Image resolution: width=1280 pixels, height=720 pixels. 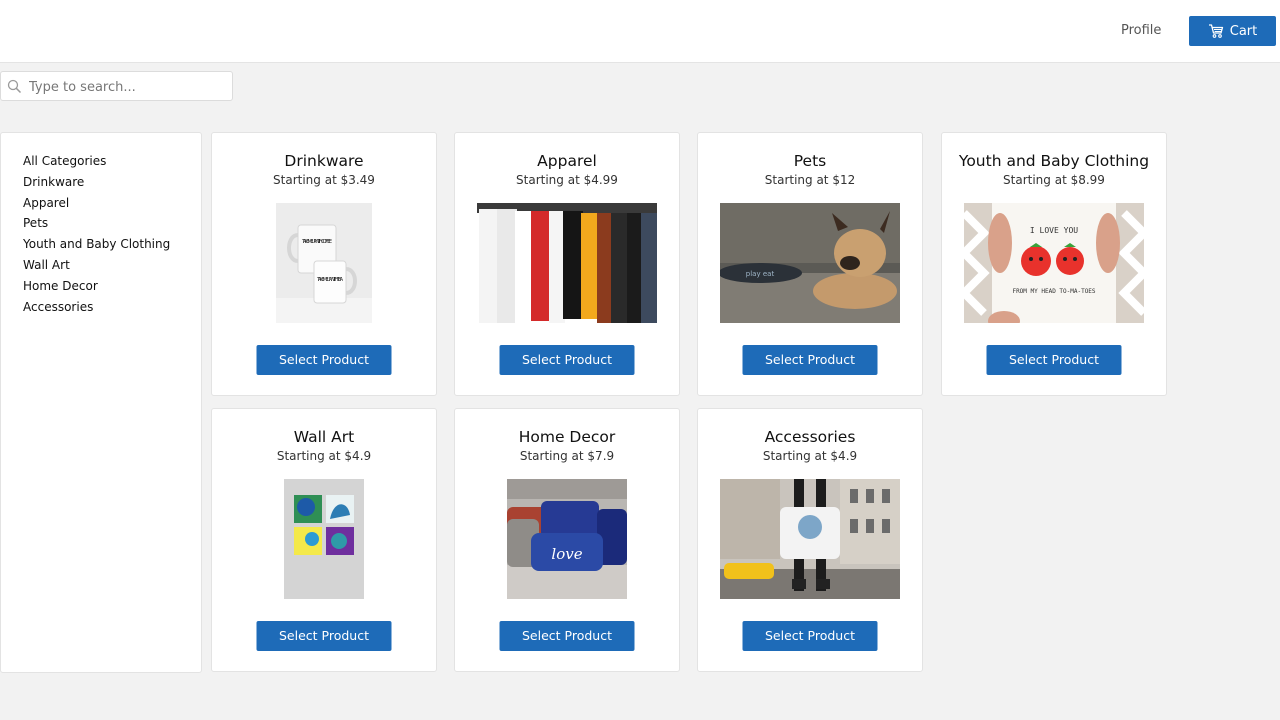 What do you see at coordinates (324, 180) in the screenshot?
I see `product-price: Starting at $3.49` at bounding box center [324, 180].